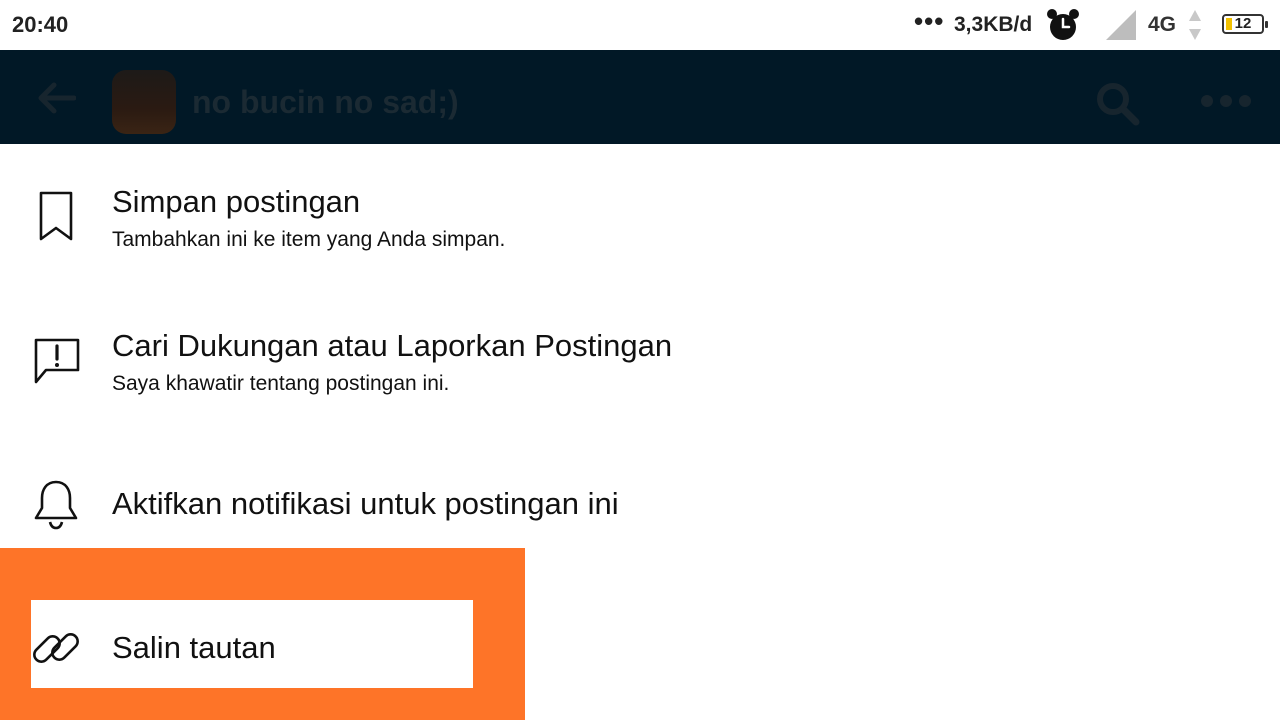 This screenshot has width=1280, height=720. What do you see at coordinates (392, 345) in the screenshot?
I see `menu-item-title: Cari Dukungan atau Laporkan Postingan` at bounding box center [392, 345].